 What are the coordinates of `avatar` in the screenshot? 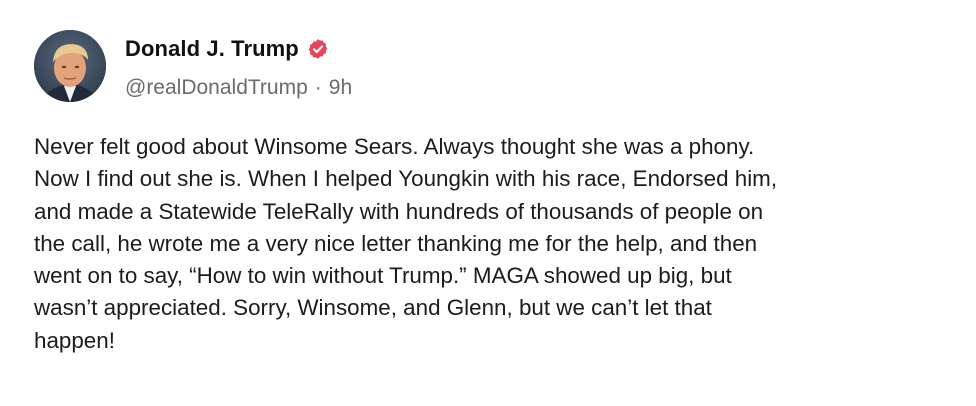 It's located at (70, 66).